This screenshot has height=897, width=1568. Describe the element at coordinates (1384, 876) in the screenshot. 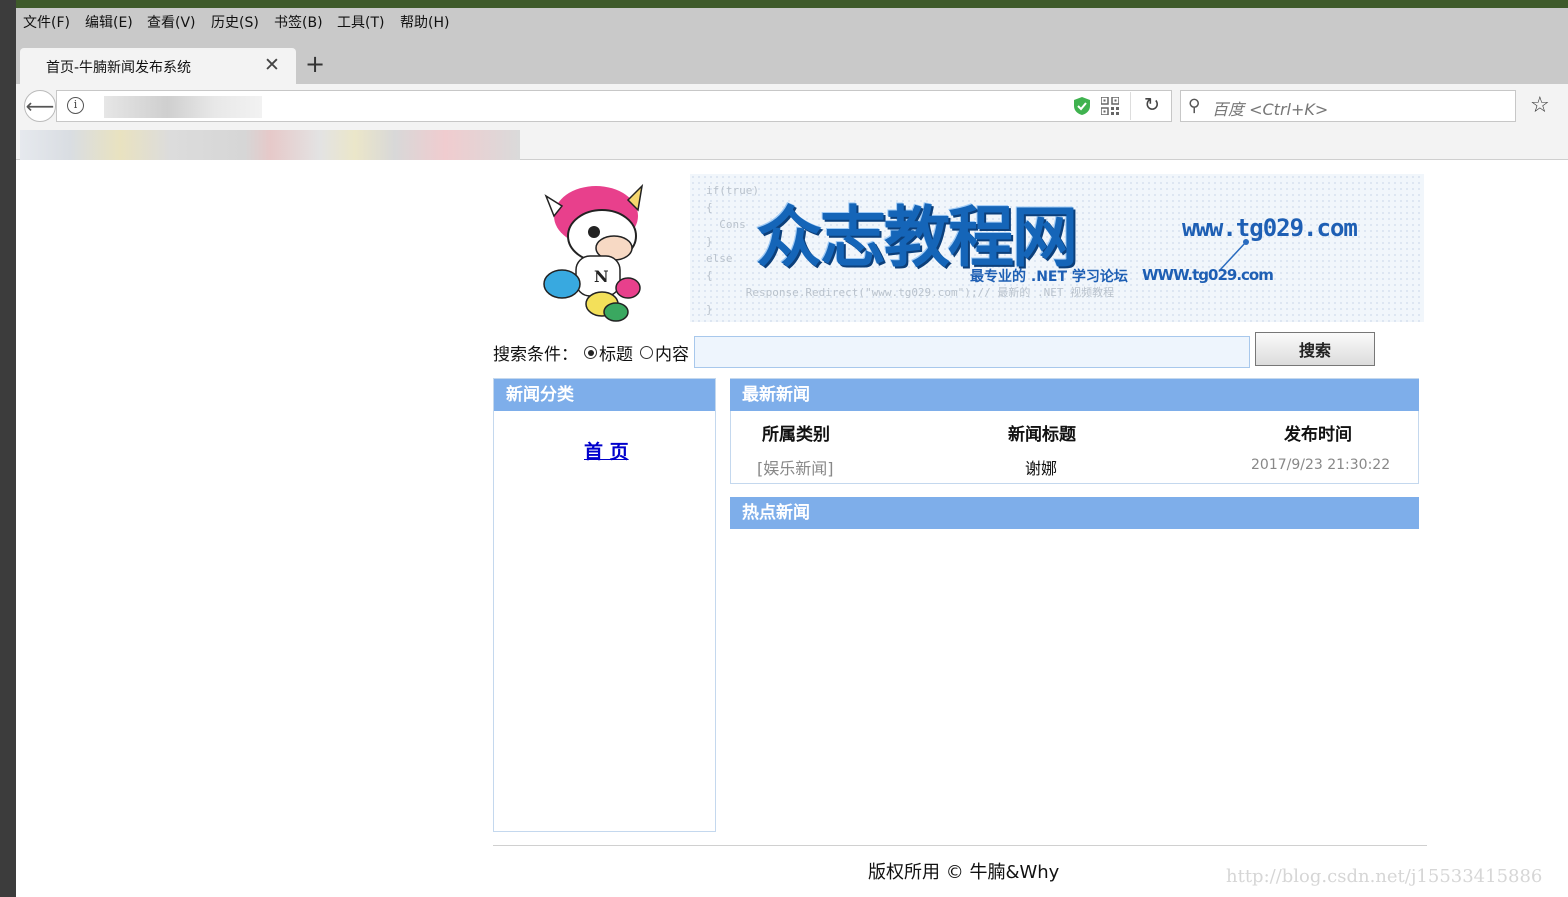

I see `watermark: http://blog.csdn.net/j15533415886` at that location.